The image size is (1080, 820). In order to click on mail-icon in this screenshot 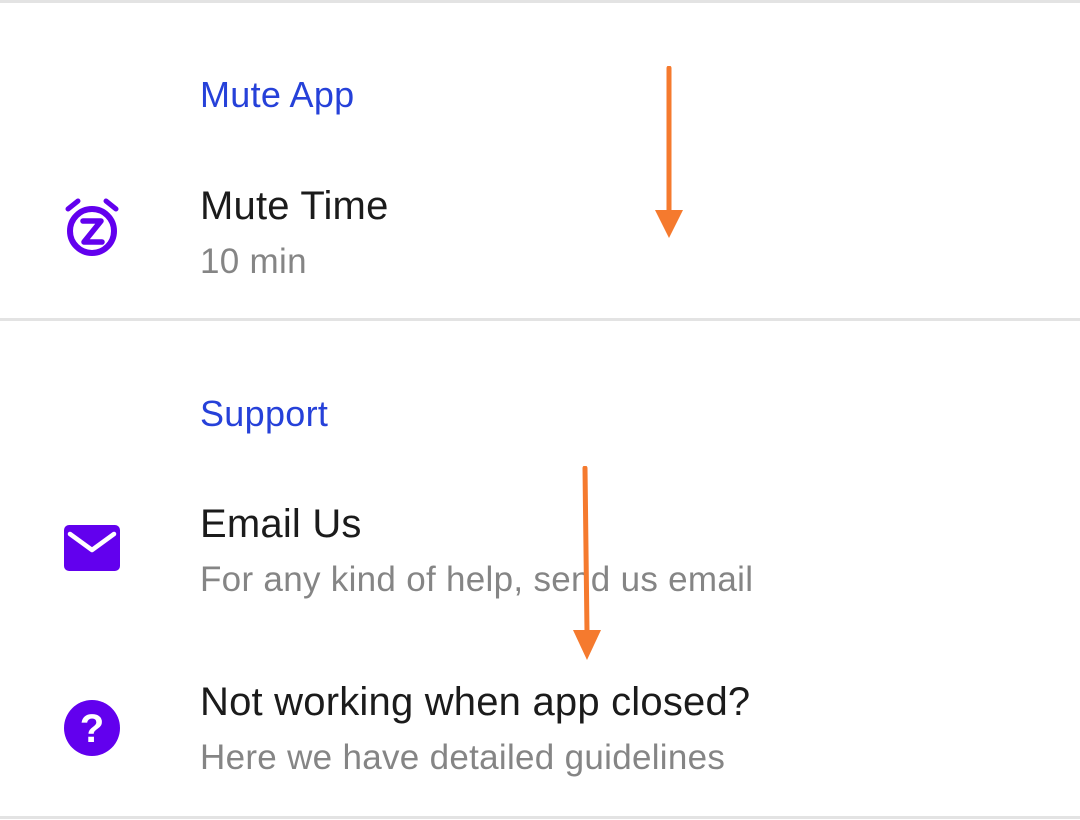, I will do `click(92, 548)`.